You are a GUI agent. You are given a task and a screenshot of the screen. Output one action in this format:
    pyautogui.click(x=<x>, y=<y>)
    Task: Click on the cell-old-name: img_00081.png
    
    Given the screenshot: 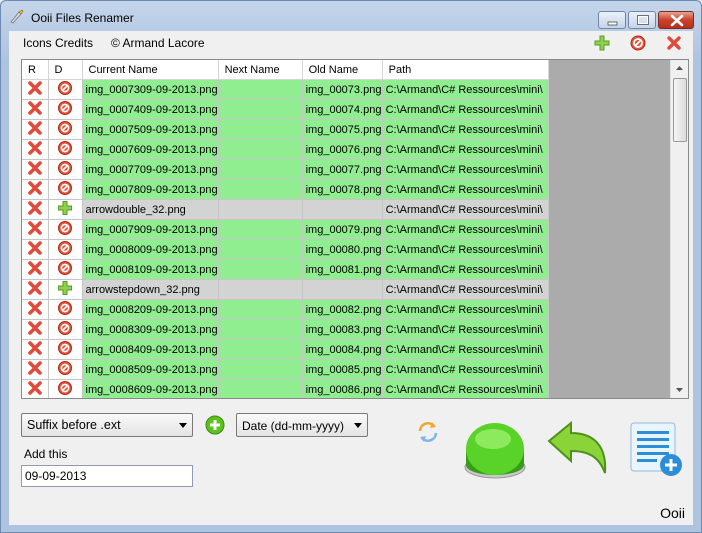 What is the action you would take?
    pyautogui.click(x=342, y=269)
    